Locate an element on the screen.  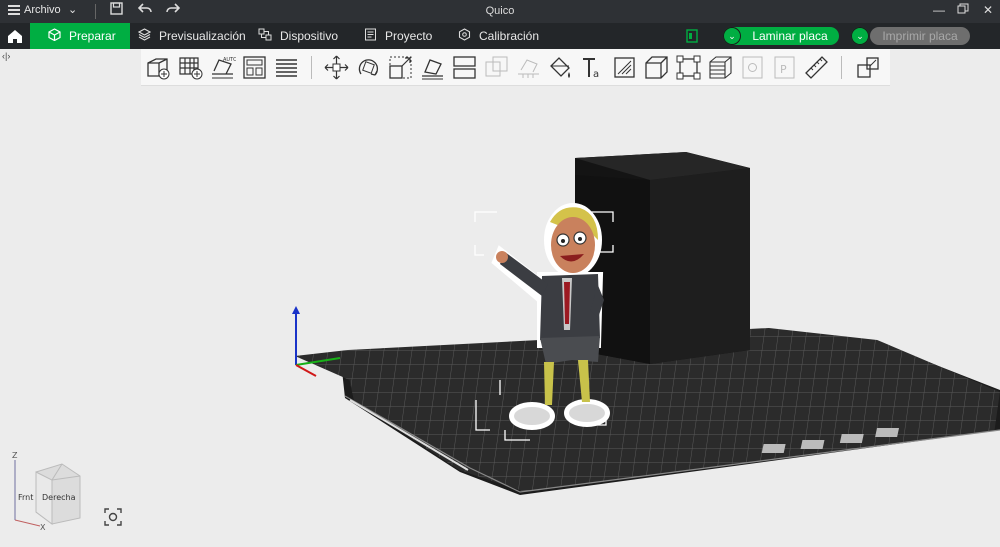
front-face-label: Frnt is located at coordinates (25, 497).